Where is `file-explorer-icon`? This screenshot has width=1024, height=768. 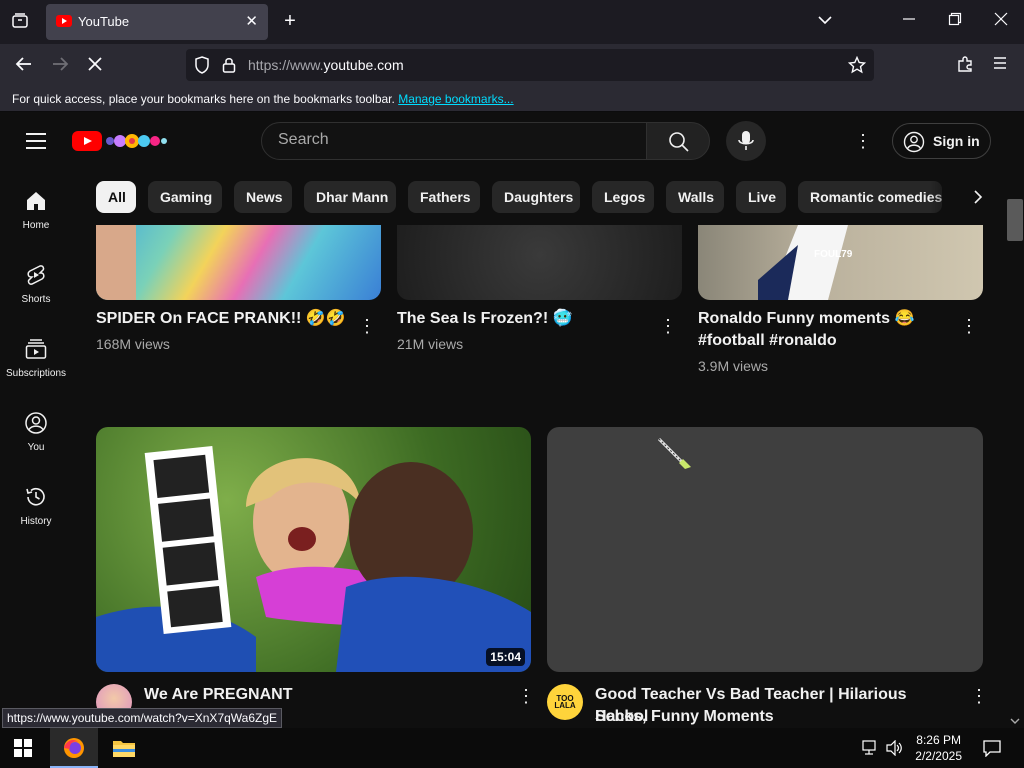 file-explorer-icon is located at coordinates (124, 748).